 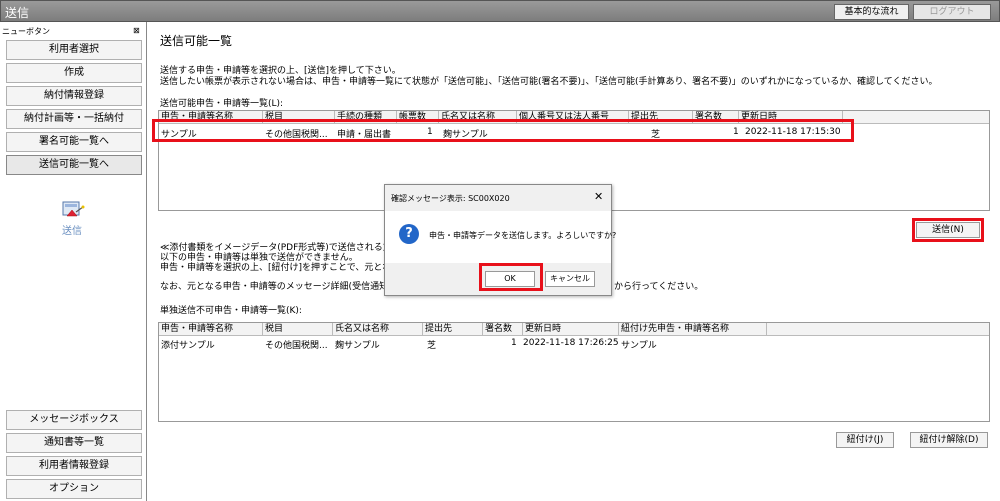 What do you see at coordinates (74, 443) in the screenshot?
I see `sidebar-item-notices: 通知書等一覧` at bounding box center [74, 443].